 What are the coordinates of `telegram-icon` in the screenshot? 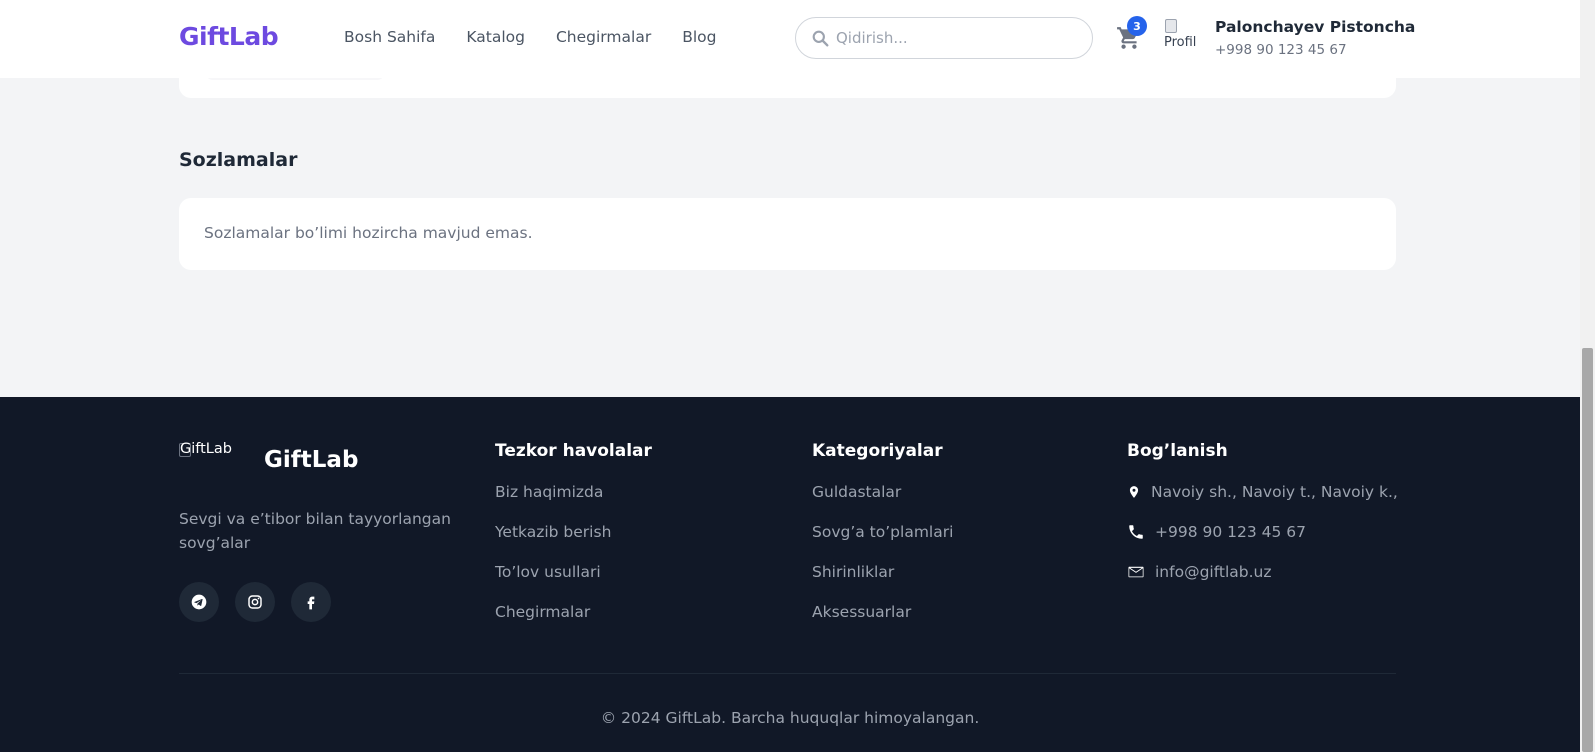 It's located at (199, 602).